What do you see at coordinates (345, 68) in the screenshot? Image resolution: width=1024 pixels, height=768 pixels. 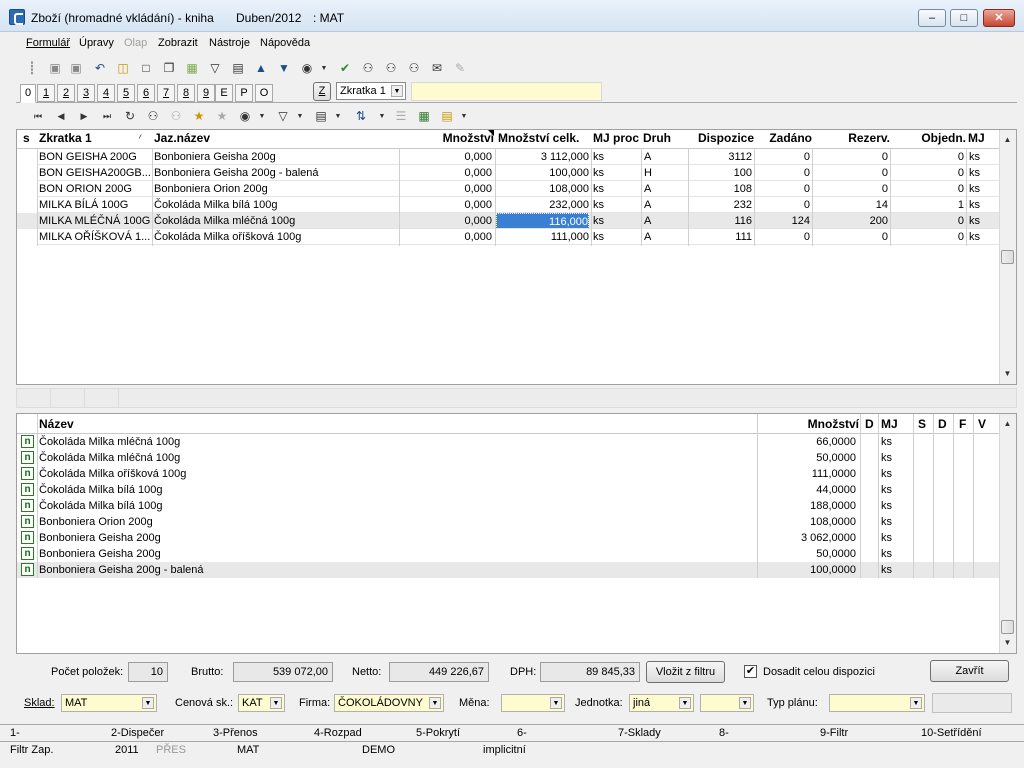 I see `check-filter-icon: ✔` at bounding box center [345, 68].